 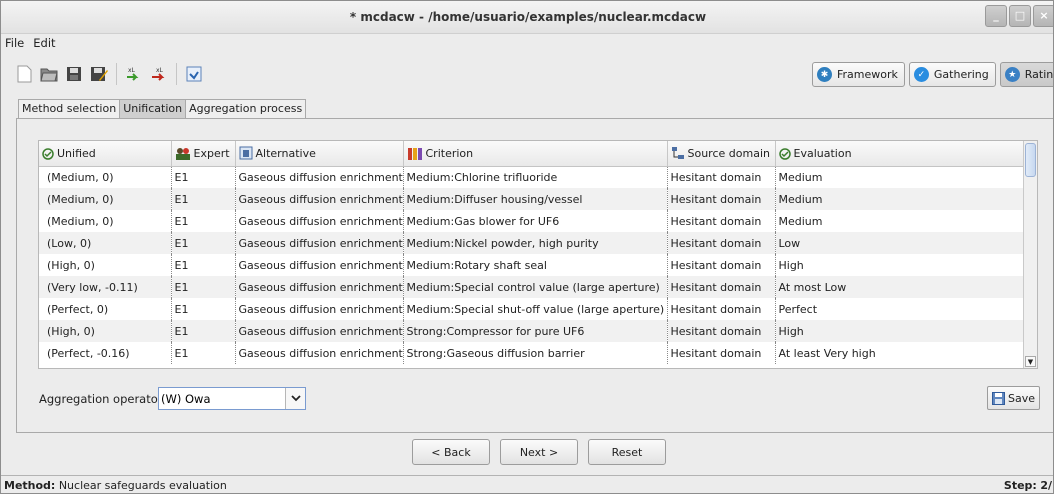 I want to click on export-button: xL, so click(x=159, y=74).